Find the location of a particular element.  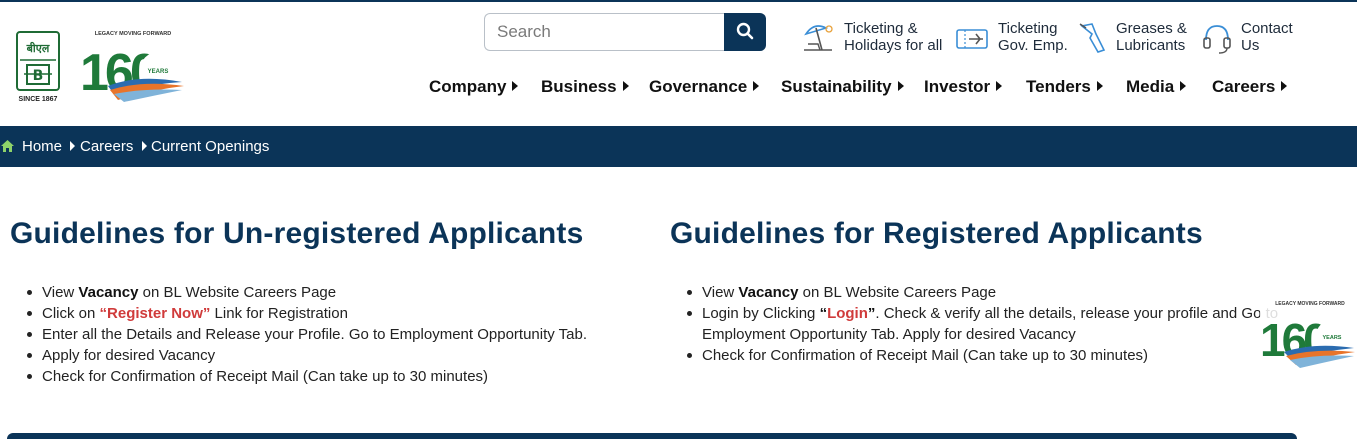

quick-link-greases: Greases & Lubricants is located at coordinates (1132, 38).